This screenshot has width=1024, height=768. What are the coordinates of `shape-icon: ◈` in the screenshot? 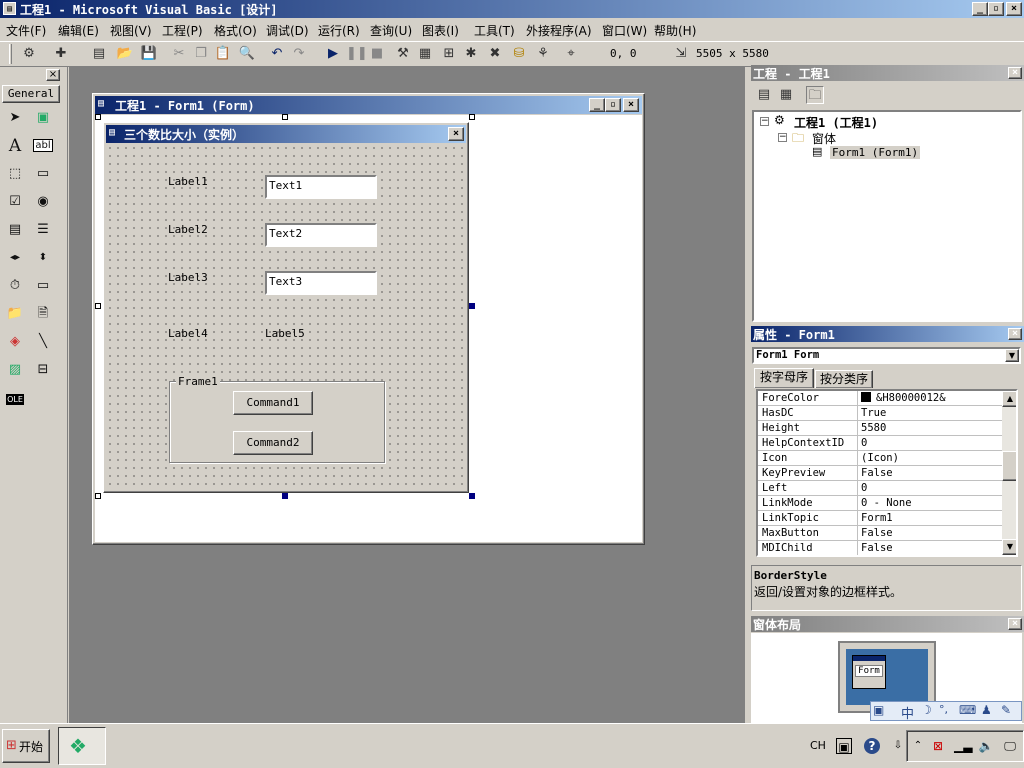 It's located at (15, 342).